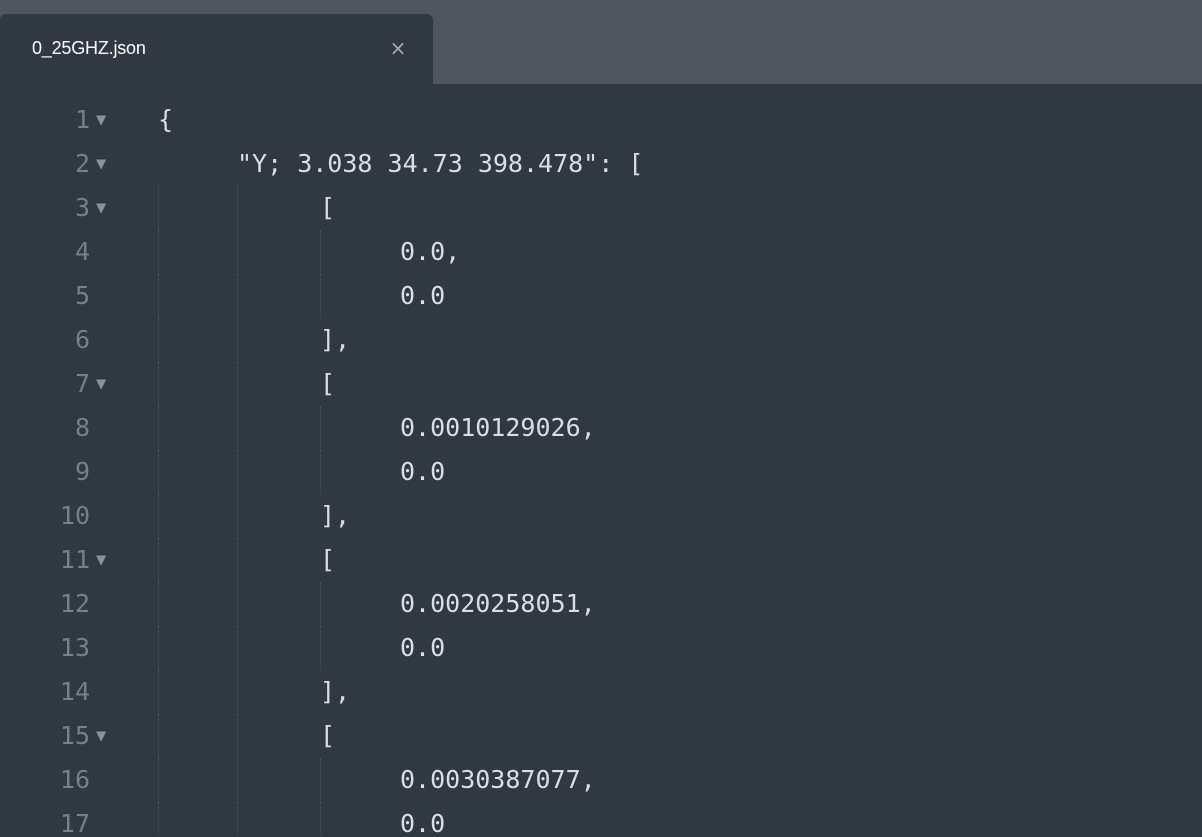  I want to click on code-text: 0.0030387077,, so click(498, 779).